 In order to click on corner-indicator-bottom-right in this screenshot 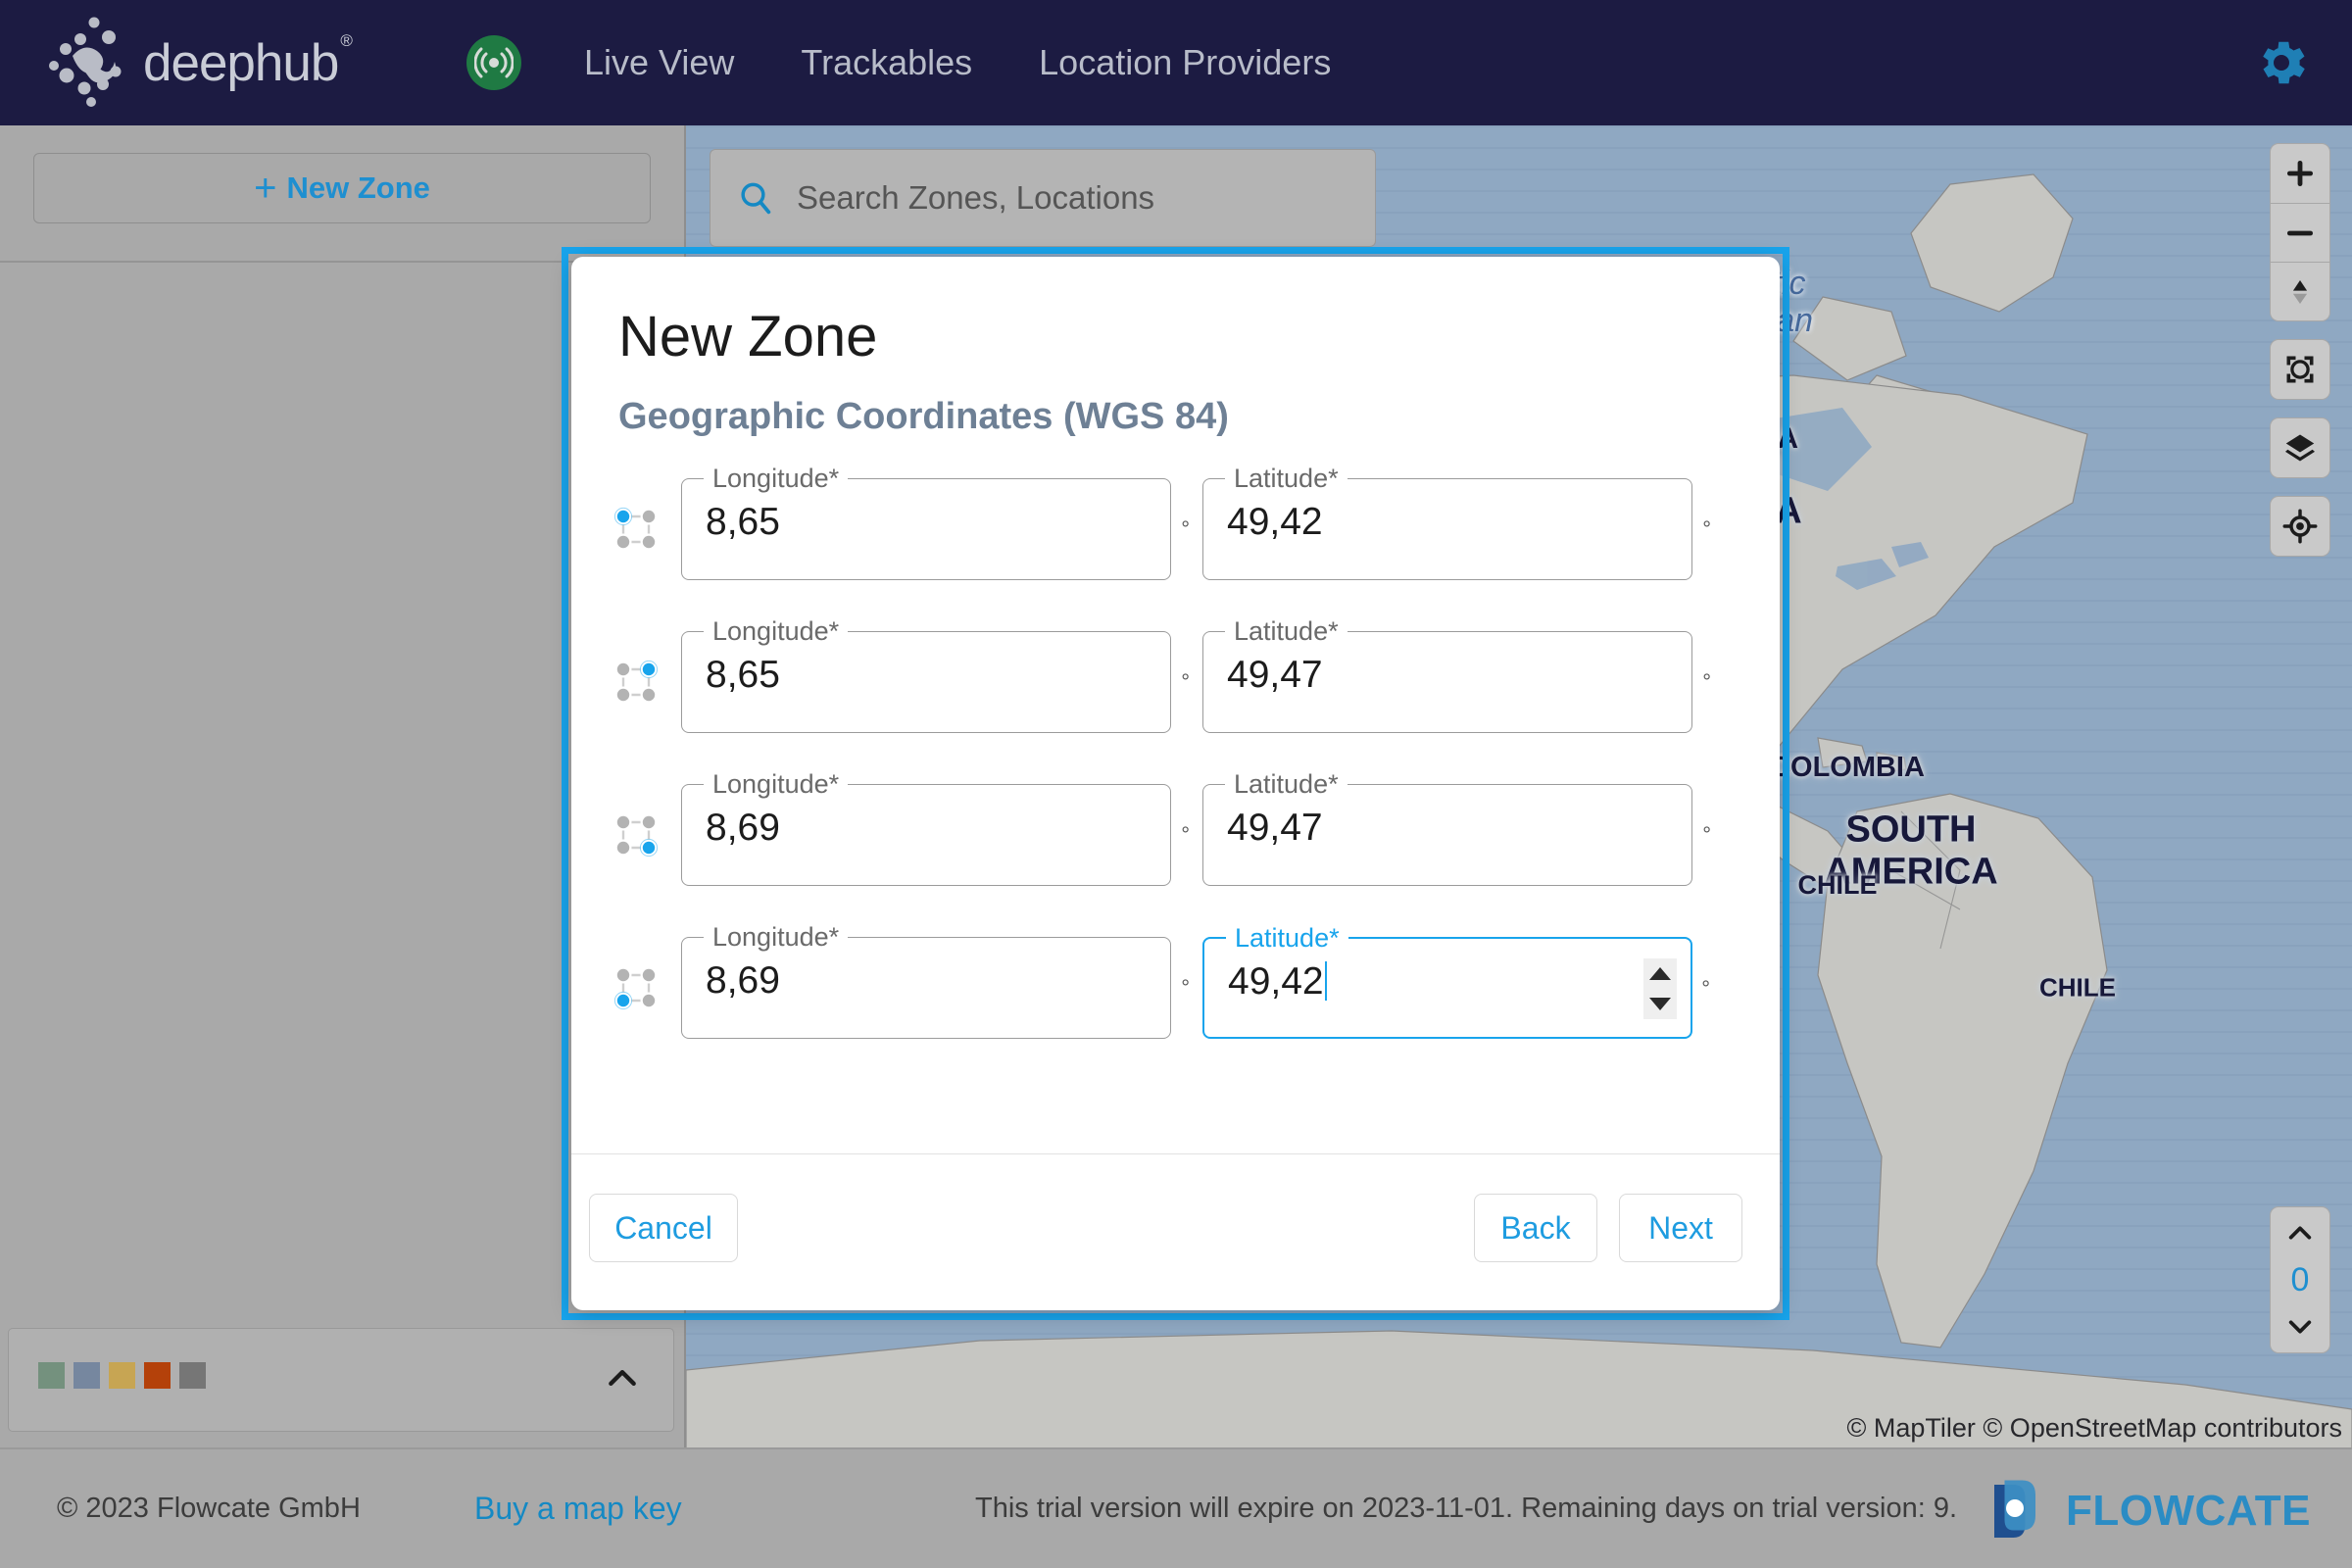, I will do `click(636, 834)`.